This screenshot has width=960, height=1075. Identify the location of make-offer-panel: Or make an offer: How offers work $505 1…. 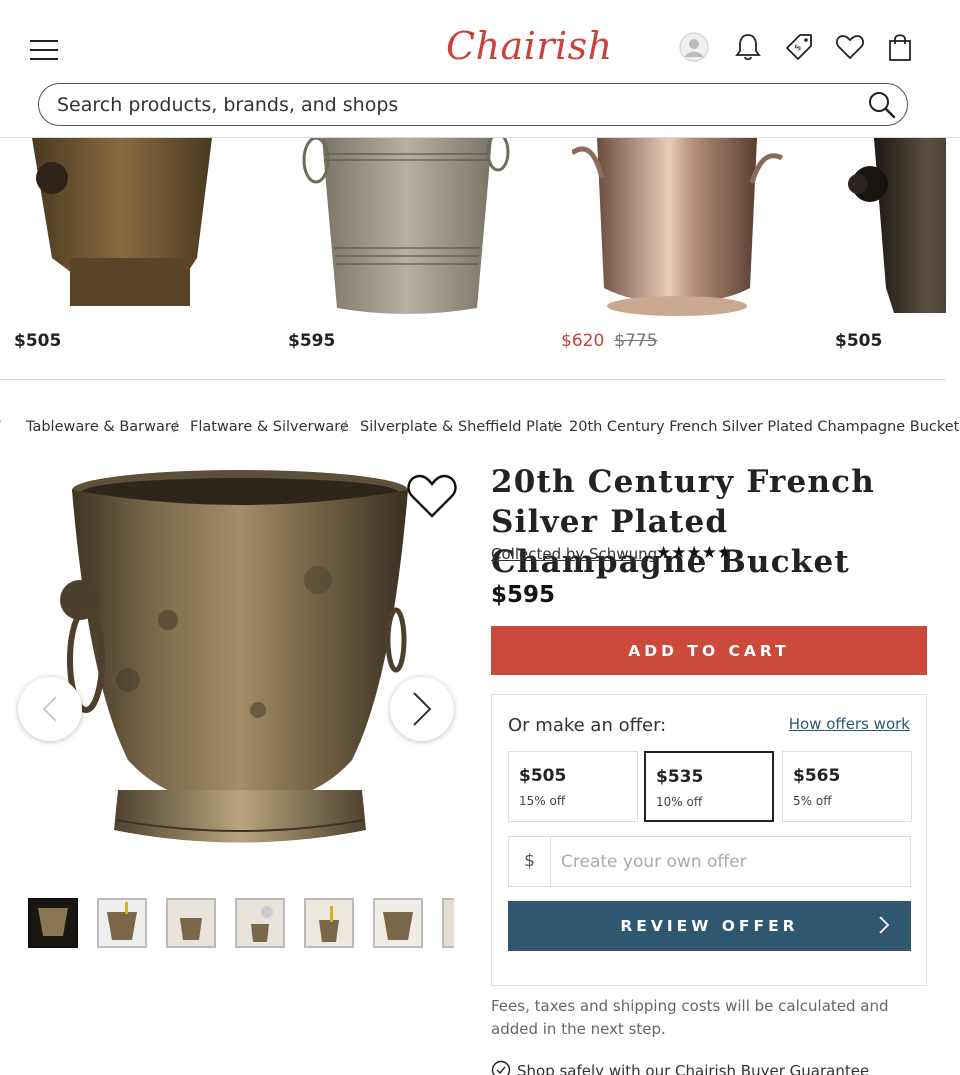
(709, 840).